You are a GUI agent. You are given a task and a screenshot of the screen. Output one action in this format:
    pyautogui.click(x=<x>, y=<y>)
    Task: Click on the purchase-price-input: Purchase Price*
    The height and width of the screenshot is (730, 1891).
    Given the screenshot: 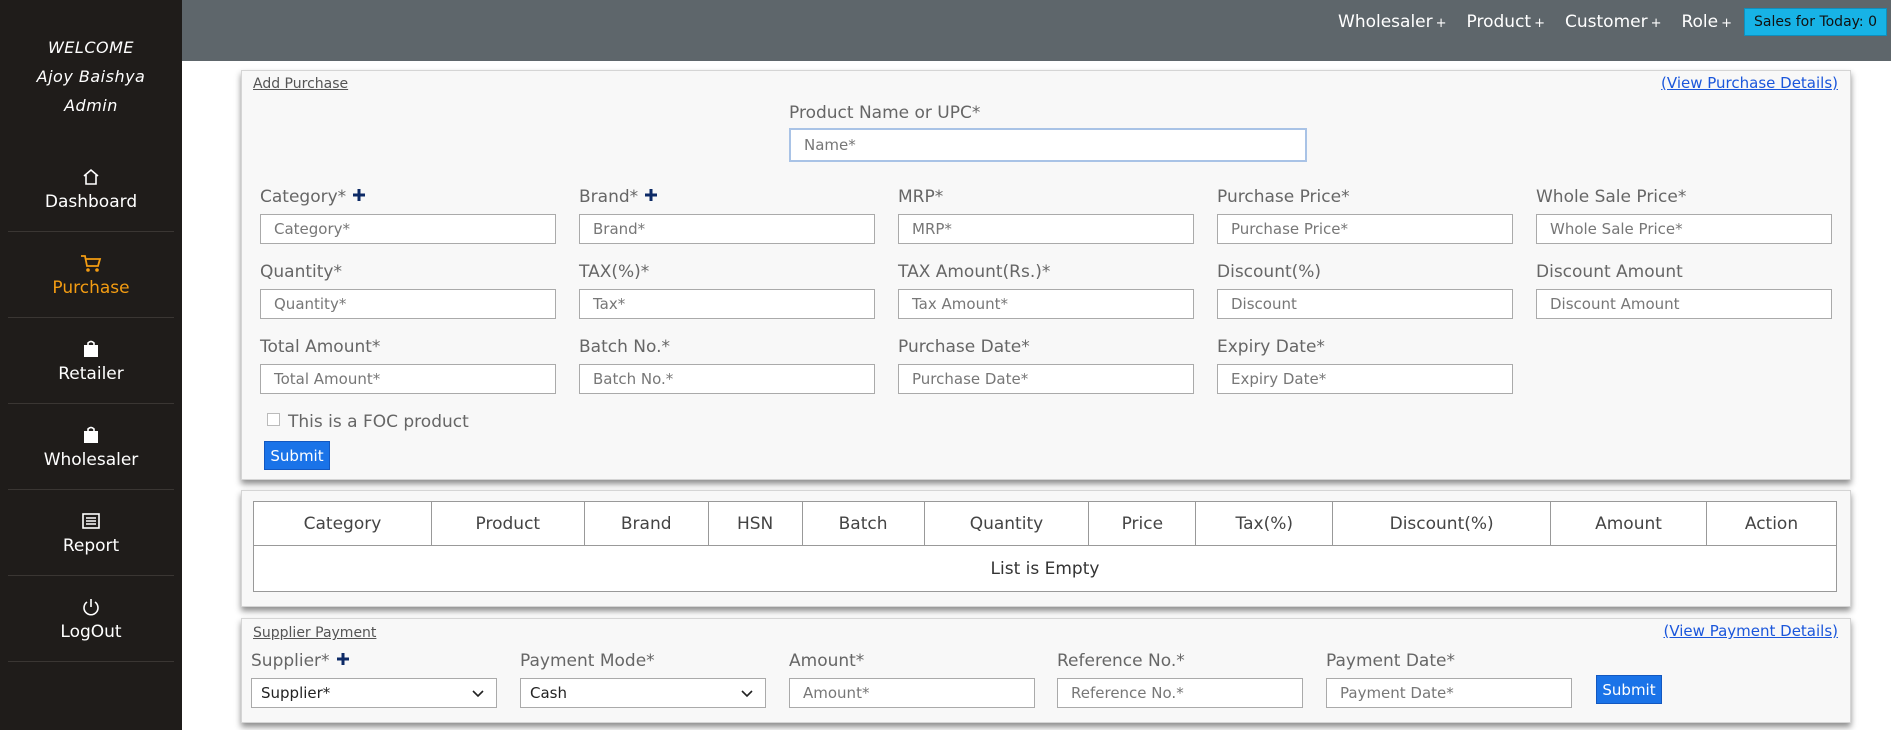 What is the action you would take?
    pyautogui.click(x=1365, y=229)
    